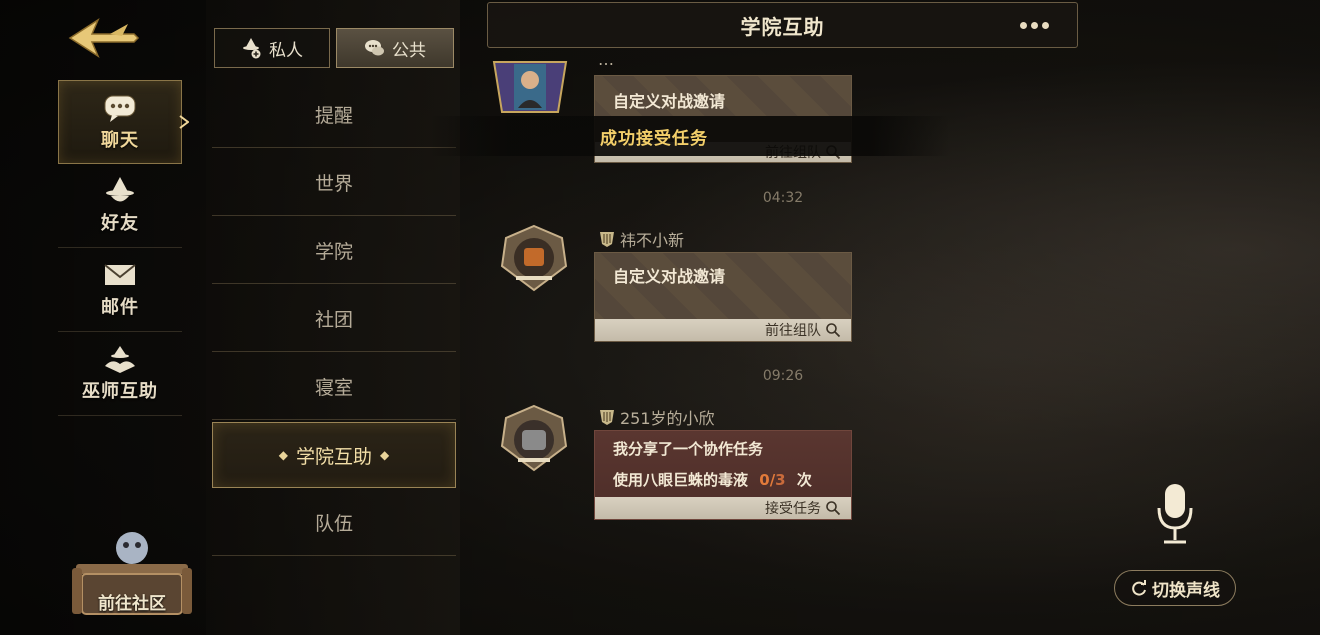  I want to click on tab-public: 公共, so click(395, 48).